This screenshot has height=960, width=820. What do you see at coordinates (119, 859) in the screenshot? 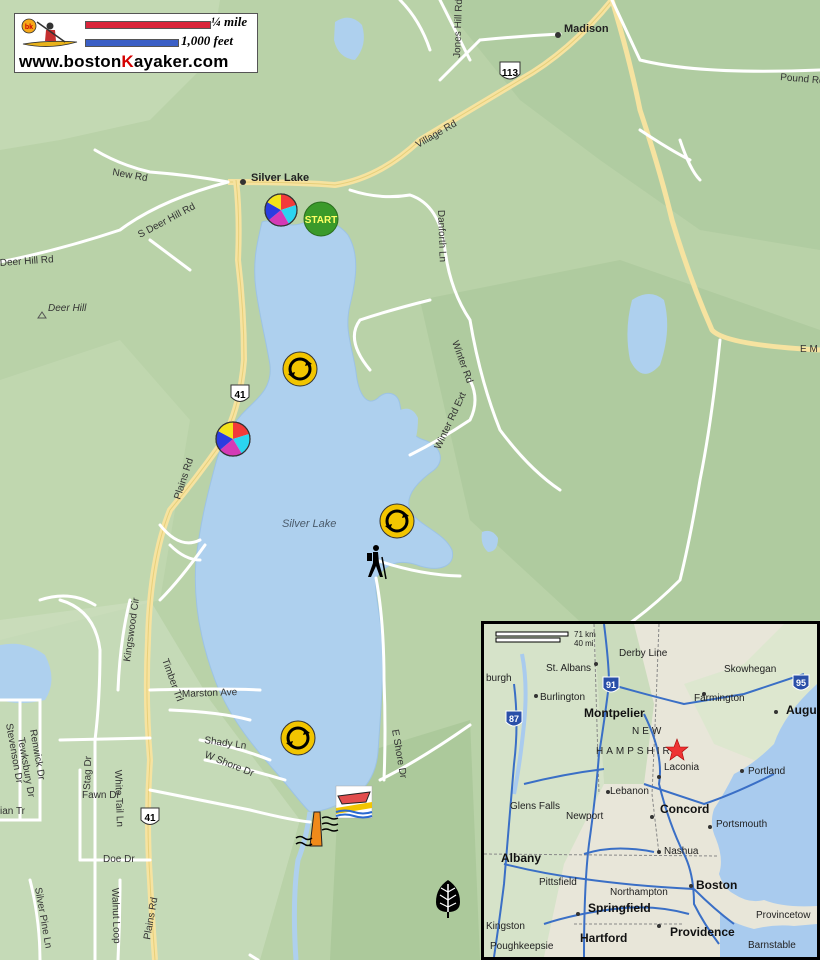
I see `road-doe: Doe Dr` at bounding box center [119, 859].